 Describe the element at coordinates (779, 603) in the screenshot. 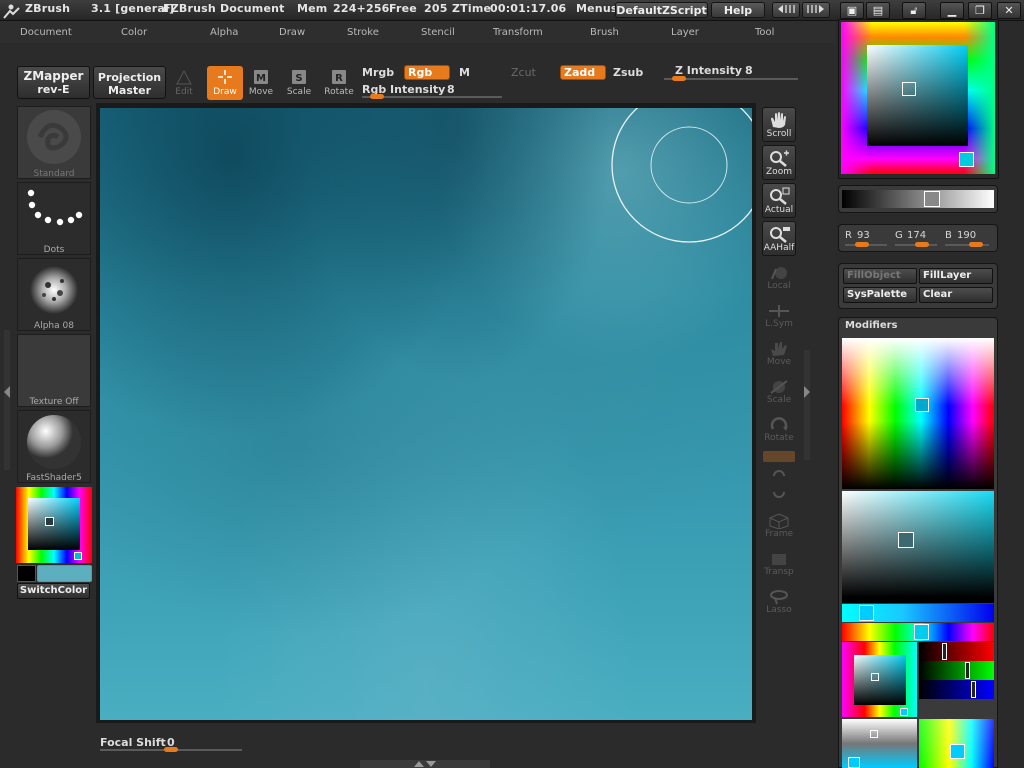

I see `lasso-button: Lasso` at that location.